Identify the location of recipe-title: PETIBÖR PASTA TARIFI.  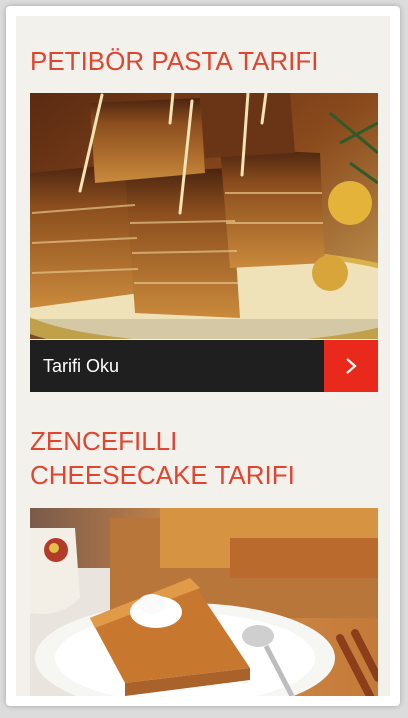
(174, 61).